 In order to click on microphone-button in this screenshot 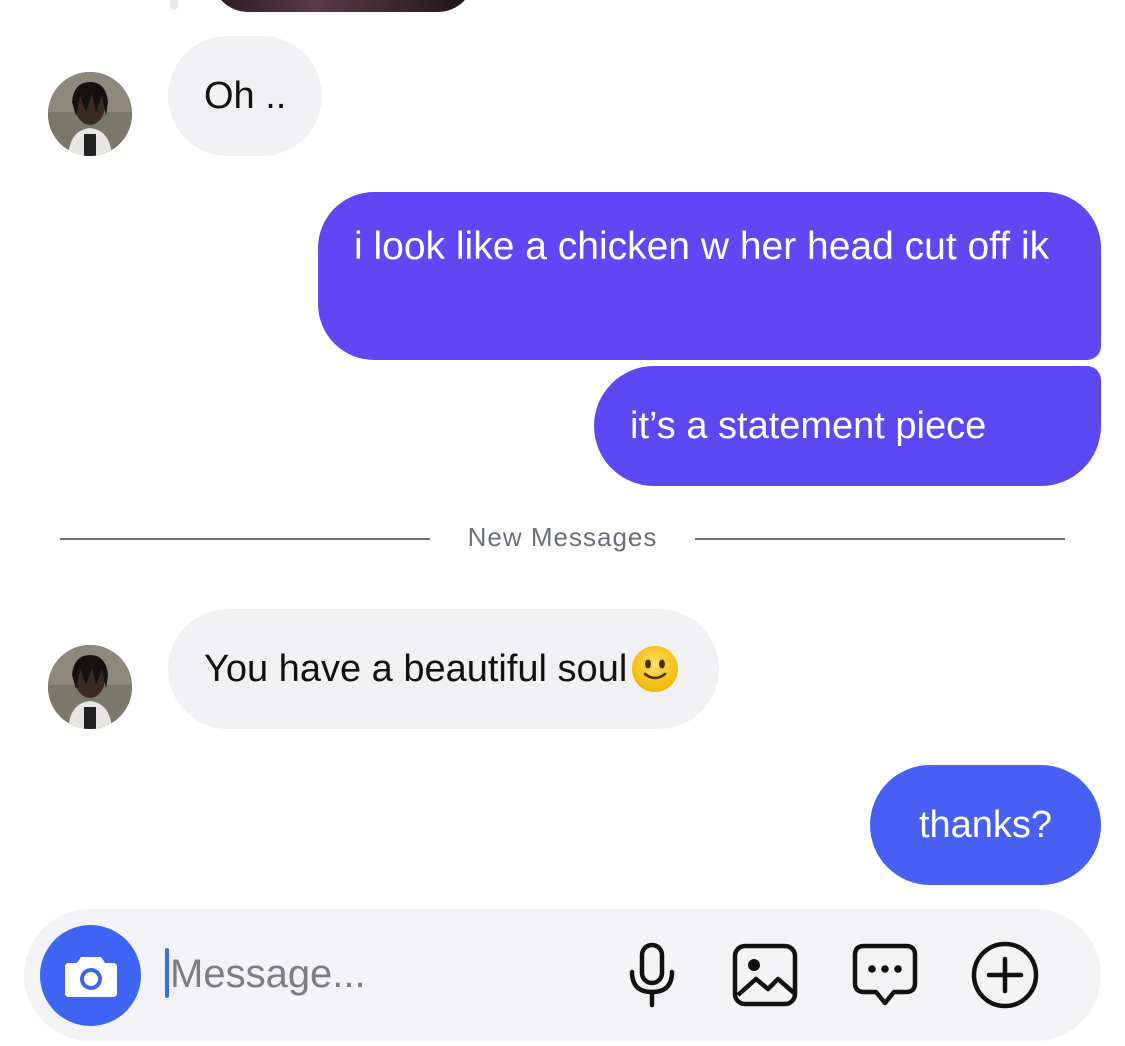, I will do `click(652, 975)`.